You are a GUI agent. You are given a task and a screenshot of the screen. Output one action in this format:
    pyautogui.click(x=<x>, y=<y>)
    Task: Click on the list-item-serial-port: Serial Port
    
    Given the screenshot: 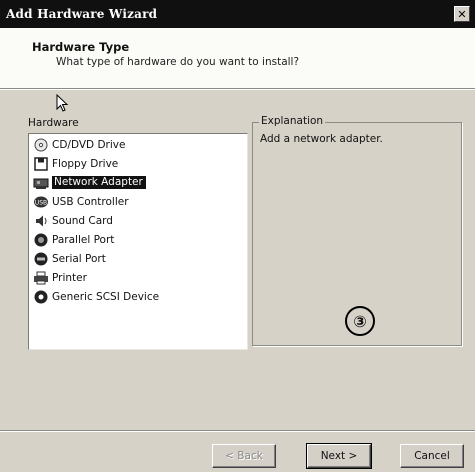 What is the action you would take?
    pyautogui.click(x=69, y=258)
    